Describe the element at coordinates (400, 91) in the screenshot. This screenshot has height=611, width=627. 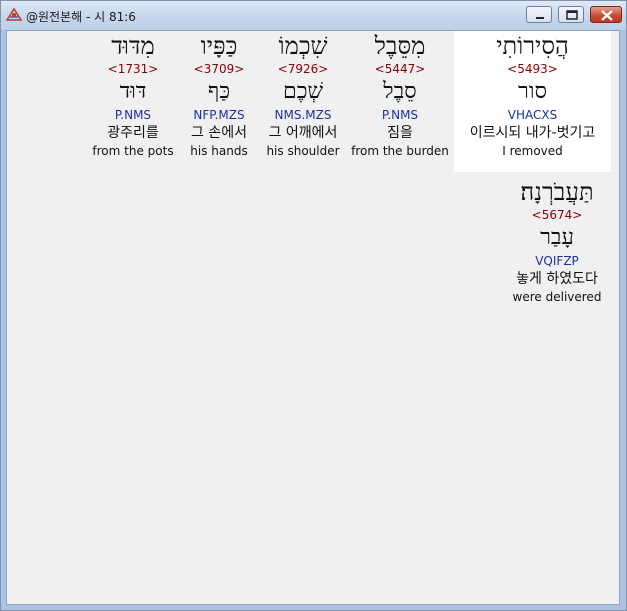
I see `lemma: סֵבֶל` at that location.